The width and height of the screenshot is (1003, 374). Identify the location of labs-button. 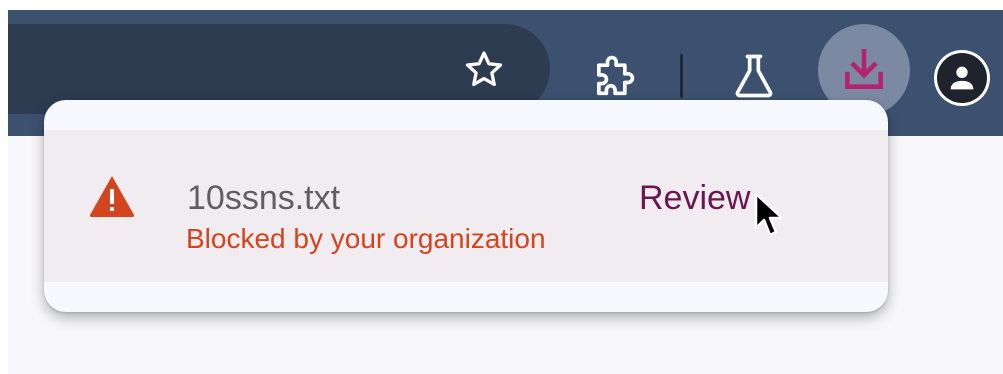
(754, 76).